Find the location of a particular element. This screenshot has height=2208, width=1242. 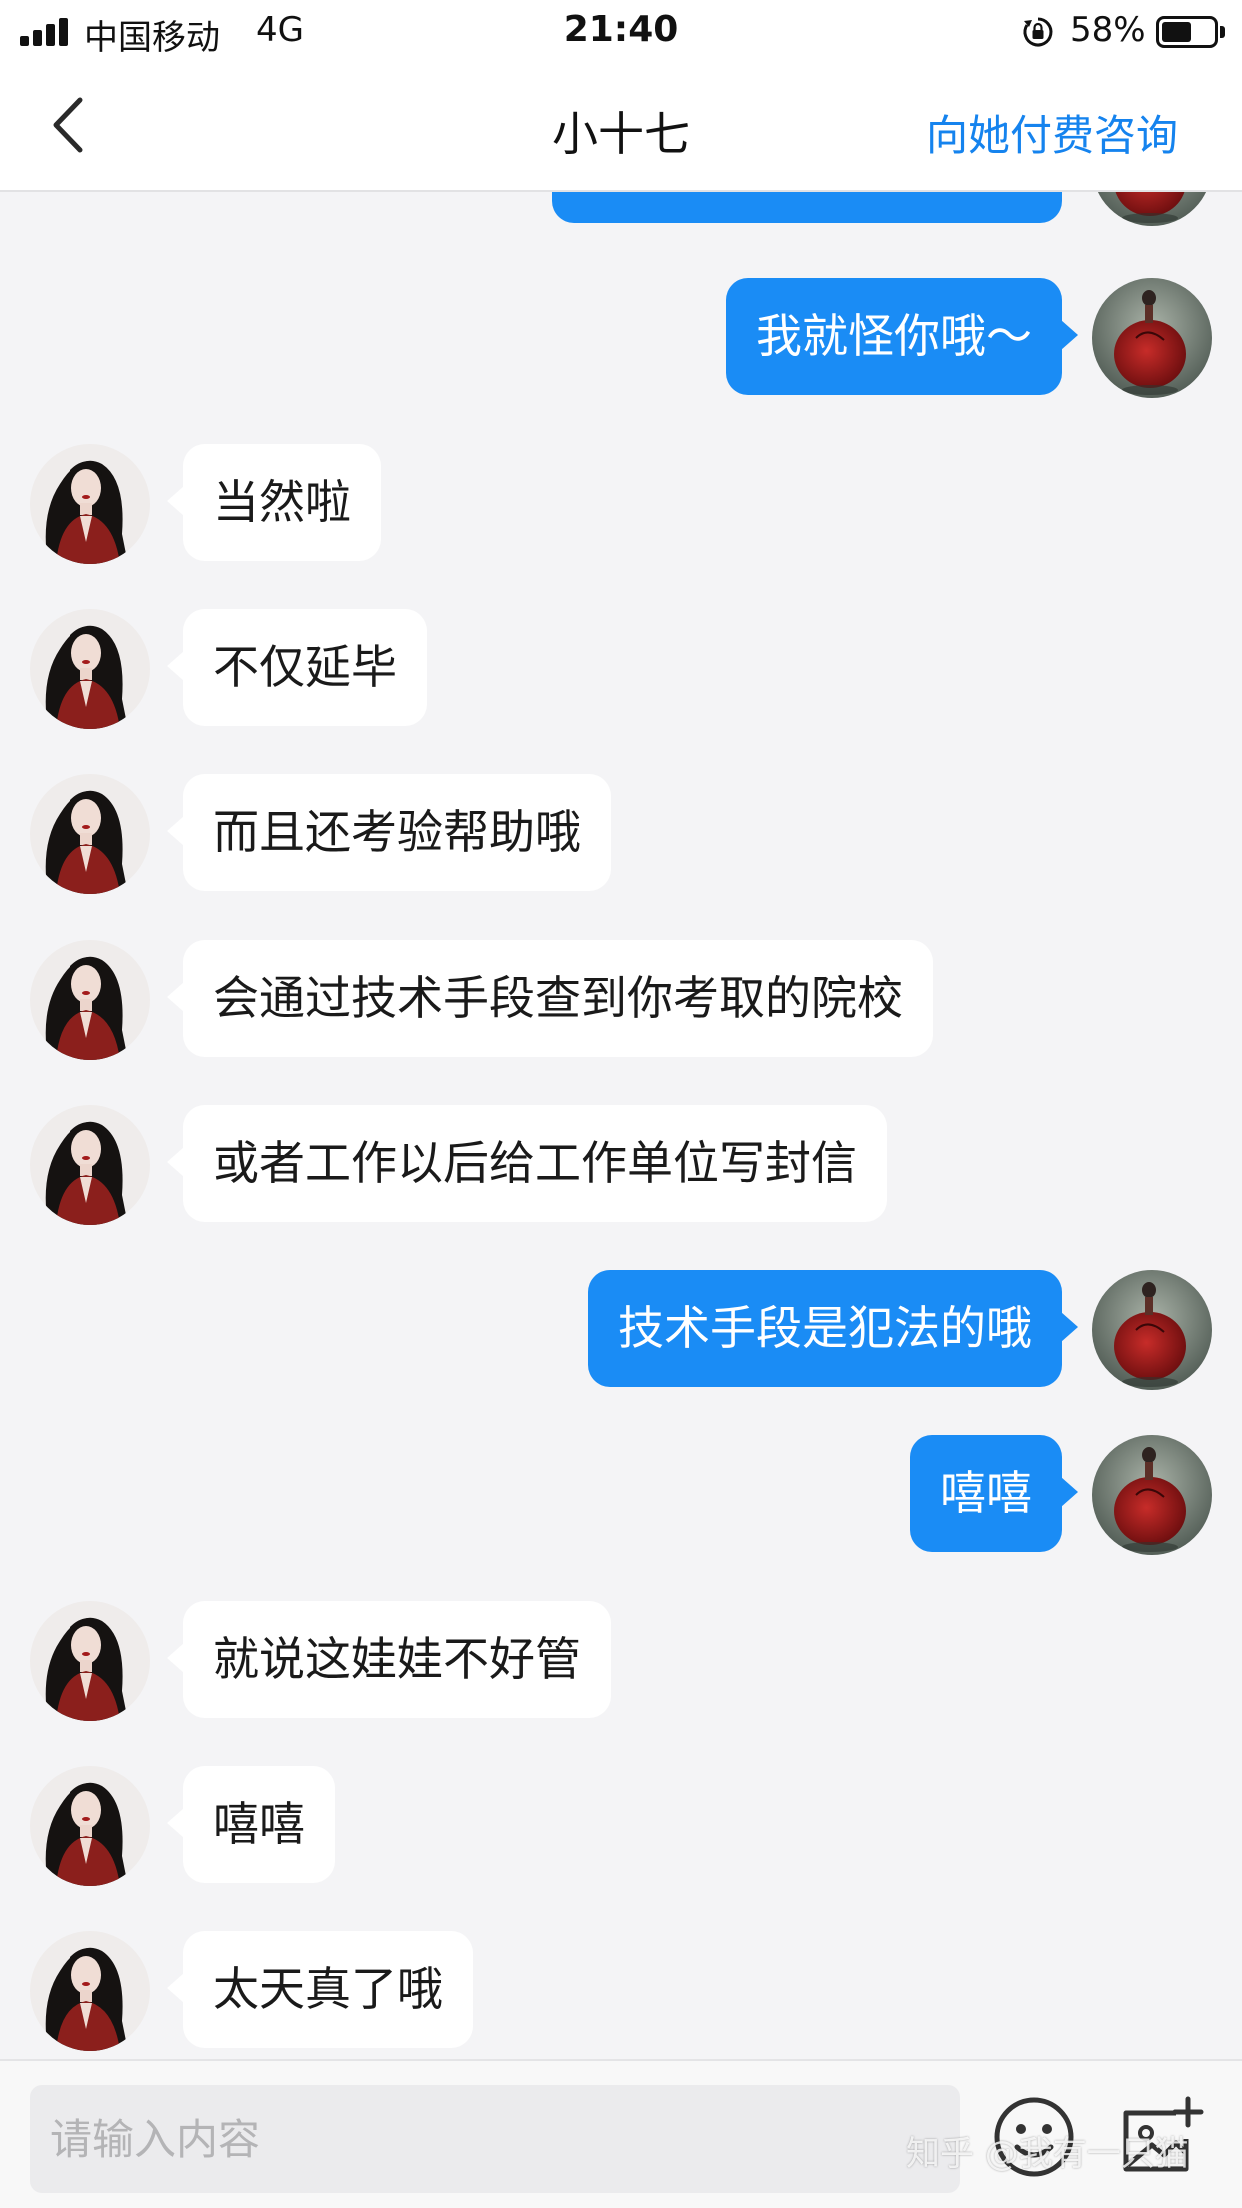

navigation-bar: 小十七 向她付费咨询 is located at coordinates (621, 127).